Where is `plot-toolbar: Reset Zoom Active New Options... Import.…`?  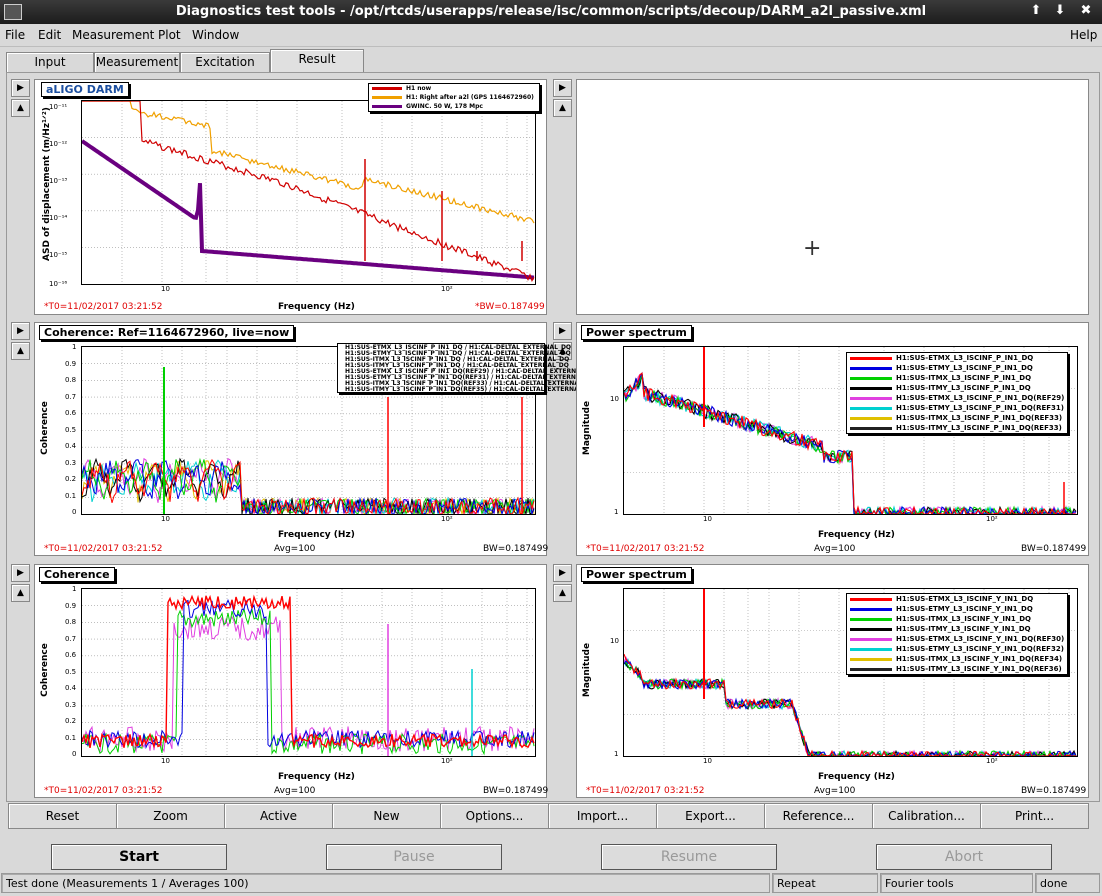
plot-toolbar: Reset Zoom Active New Options... Import.… is located at coordinates (552, 816).